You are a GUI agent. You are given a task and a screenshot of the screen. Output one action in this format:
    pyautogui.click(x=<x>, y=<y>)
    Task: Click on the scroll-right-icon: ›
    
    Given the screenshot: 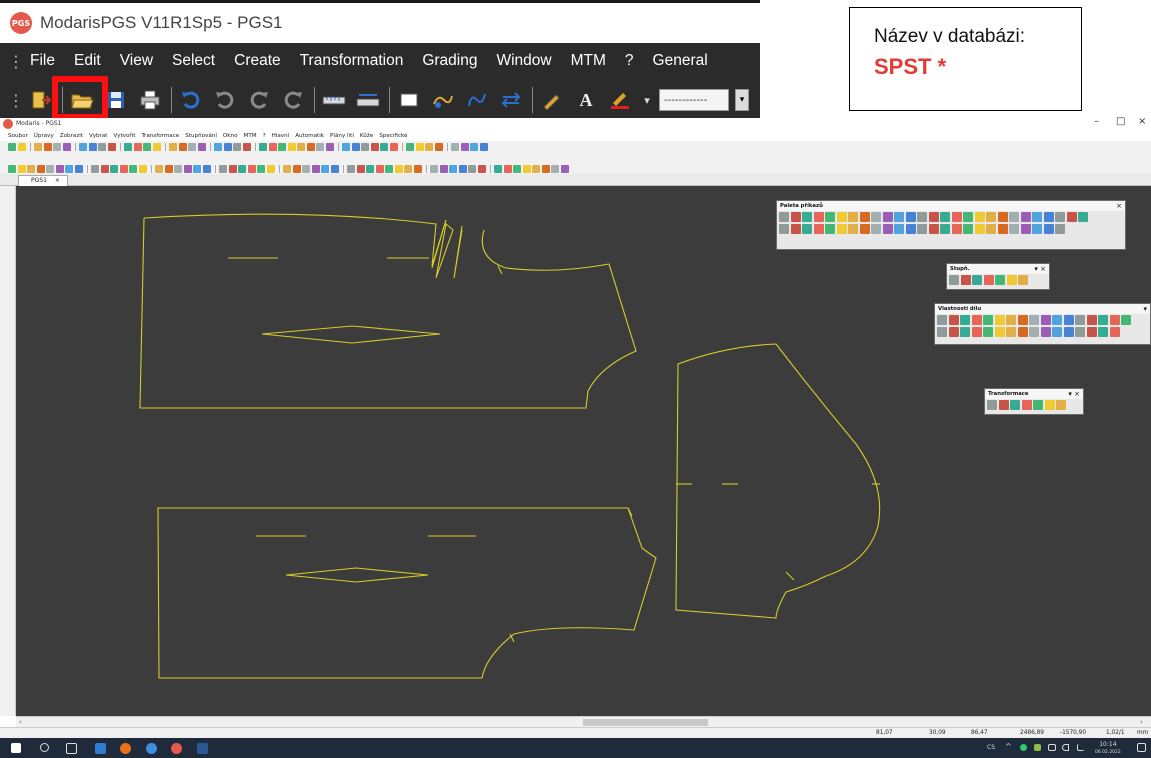 What is the action you would take?
    pyautogui.click(x=1141, y=722)
    